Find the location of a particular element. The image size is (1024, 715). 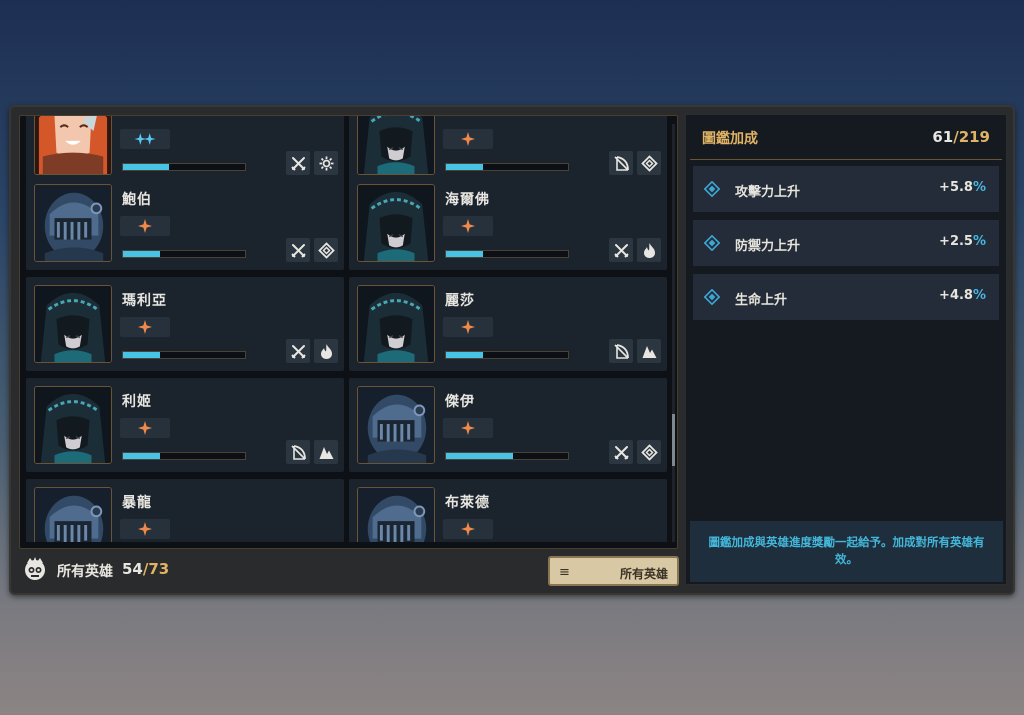

gear-icon is located at coordinates (326, 163).